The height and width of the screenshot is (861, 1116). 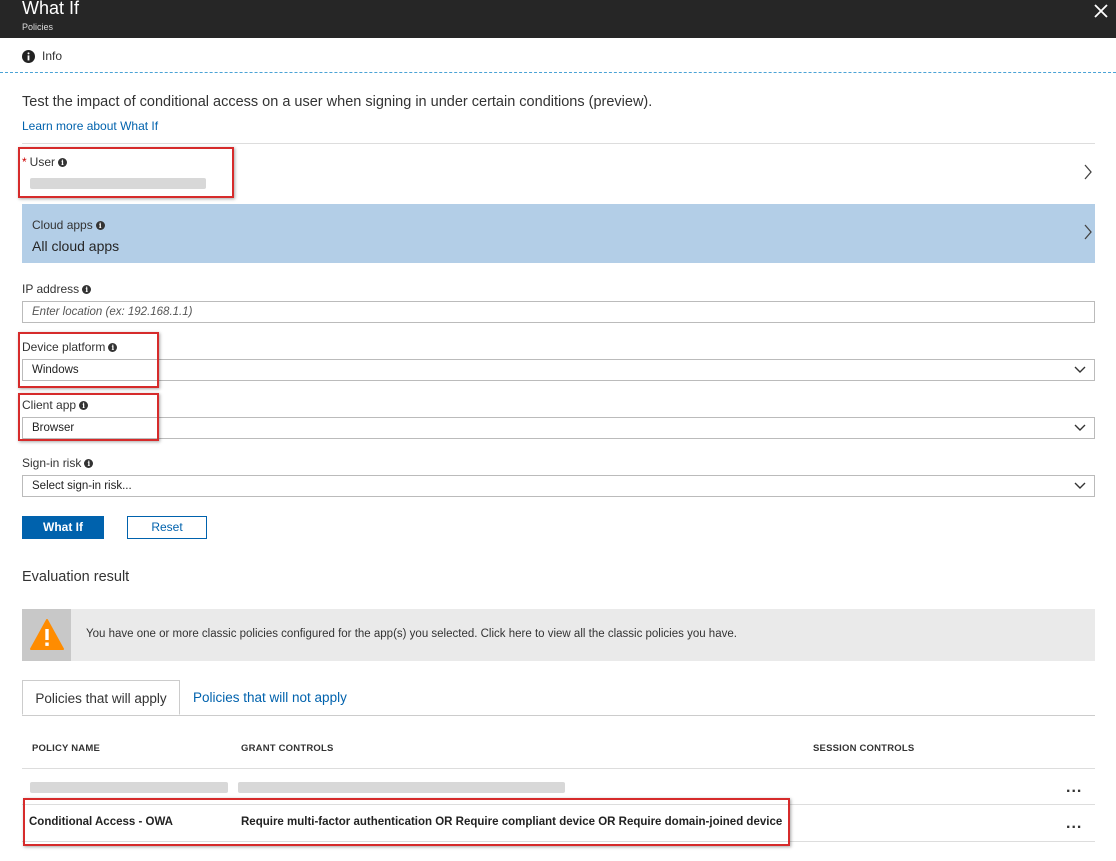 I want to click on reset-button: Reset, so click(x=167, y=527).